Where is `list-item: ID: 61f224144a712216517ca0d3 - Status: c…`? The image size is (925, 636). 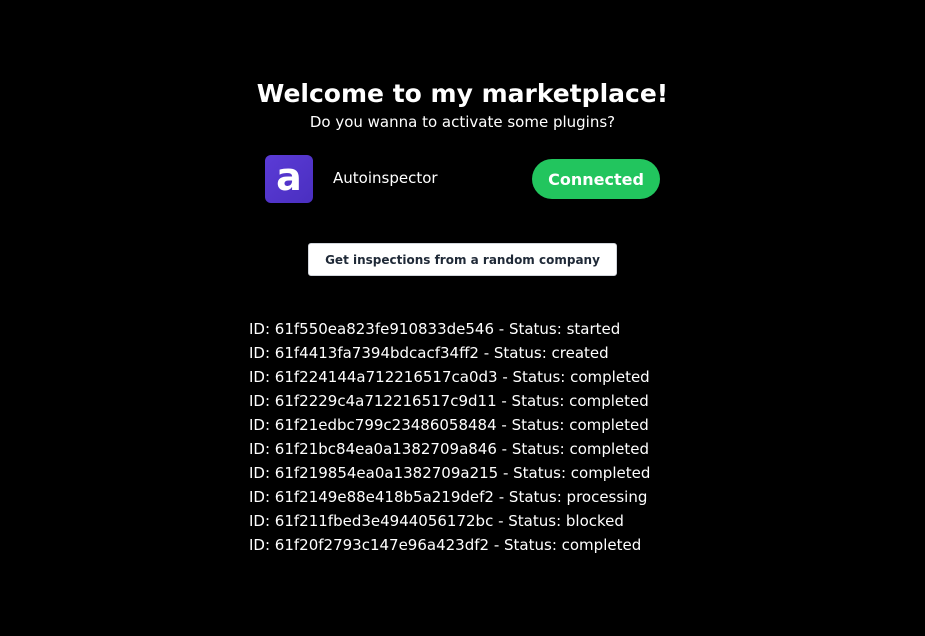
list-item: ID: 61f224144a712216517ca0d3 - Status: c… is located at coordinates (449, 377).